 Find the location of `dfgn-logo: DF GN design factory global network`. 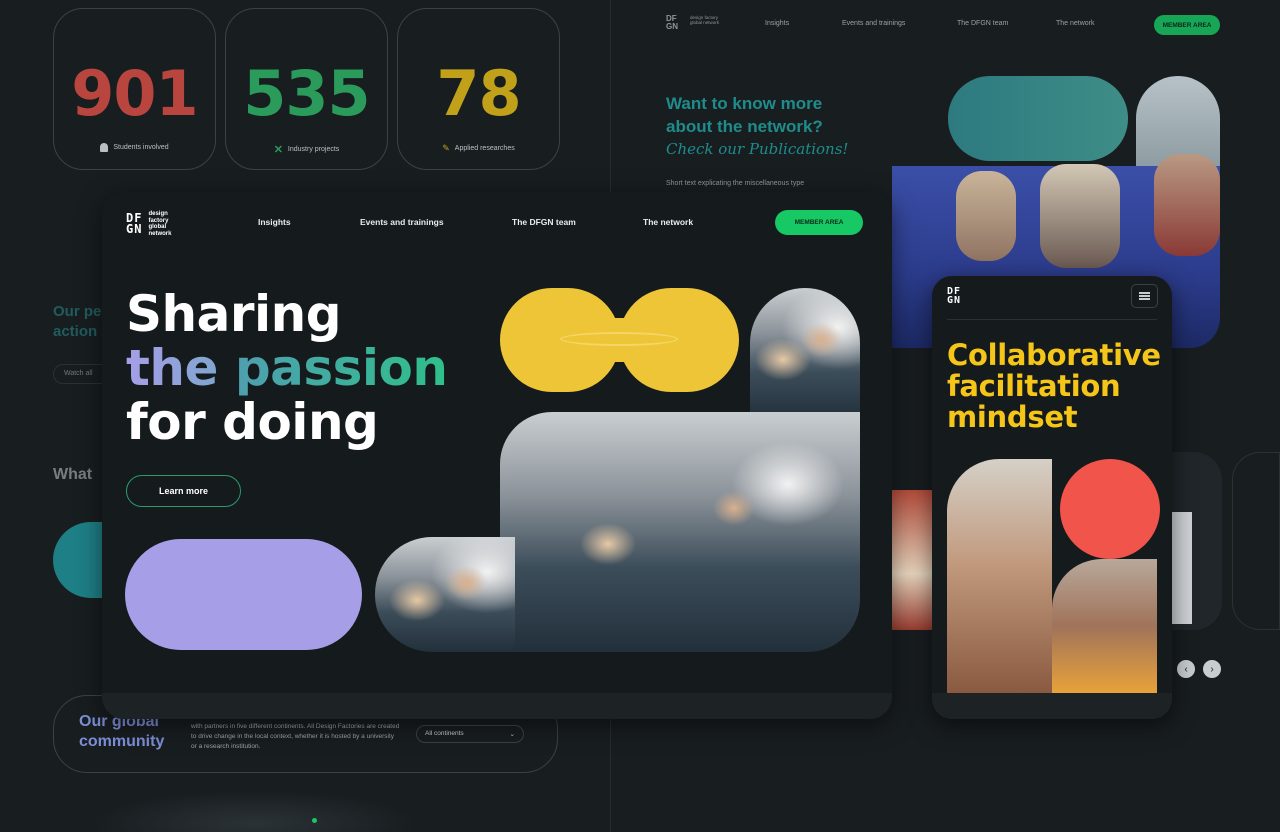

dfgn-logo: DF GN design factory global network is located at coordinates (154, 224).